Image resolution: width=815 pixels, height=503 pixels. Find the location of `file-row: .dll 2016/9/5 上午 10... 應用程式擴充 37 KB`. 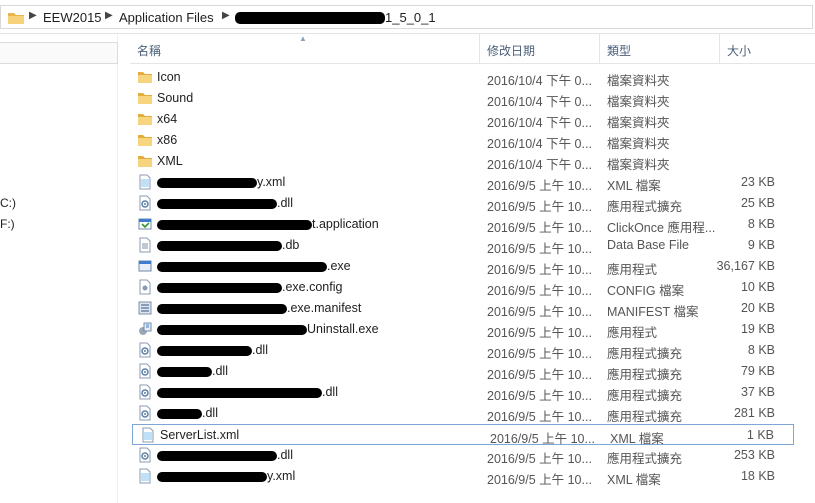

file-row: .dll 2016/9/5 上午 10... 應用程式擴充 37 KB is located at coordinates (462, 392).